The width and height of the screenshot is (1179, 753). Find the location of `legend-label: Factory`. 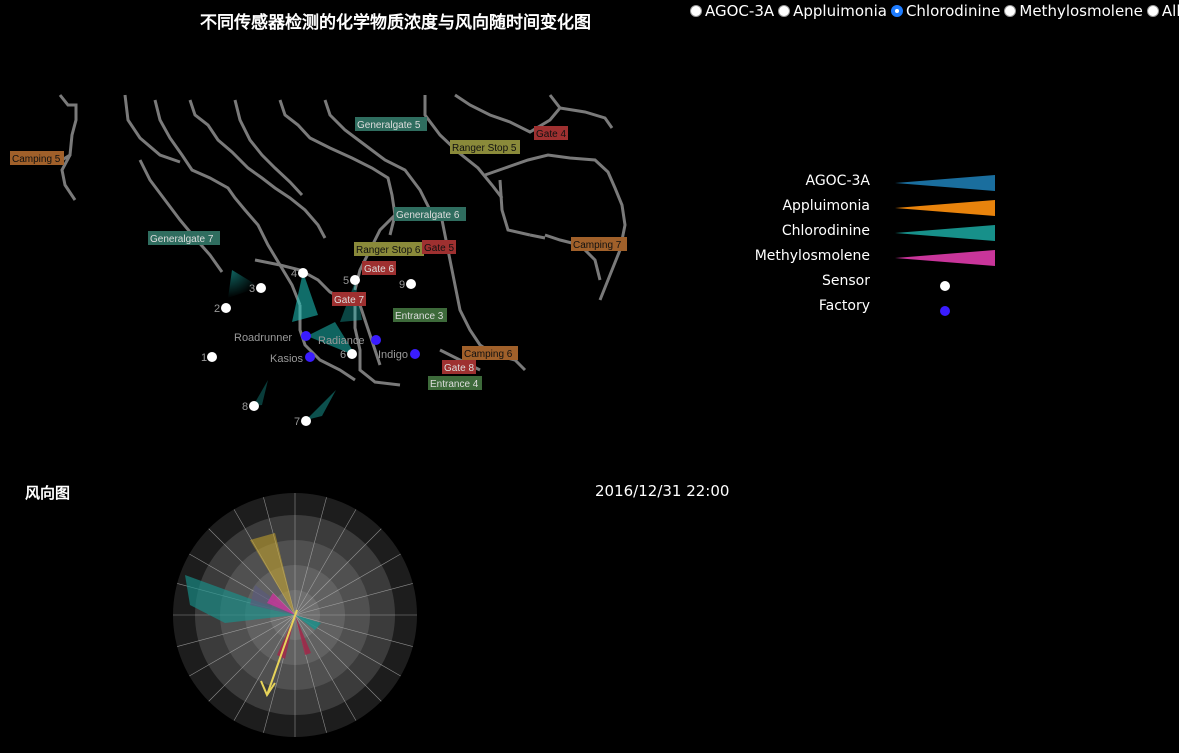

legend-label: Factory is located at coordinates (844, 306).